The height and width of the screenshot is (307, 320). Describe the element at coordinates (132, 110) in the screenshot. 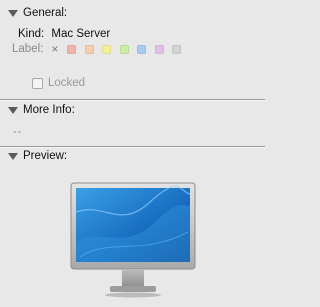

I see `more-info-section-header: More Info:` at that location.